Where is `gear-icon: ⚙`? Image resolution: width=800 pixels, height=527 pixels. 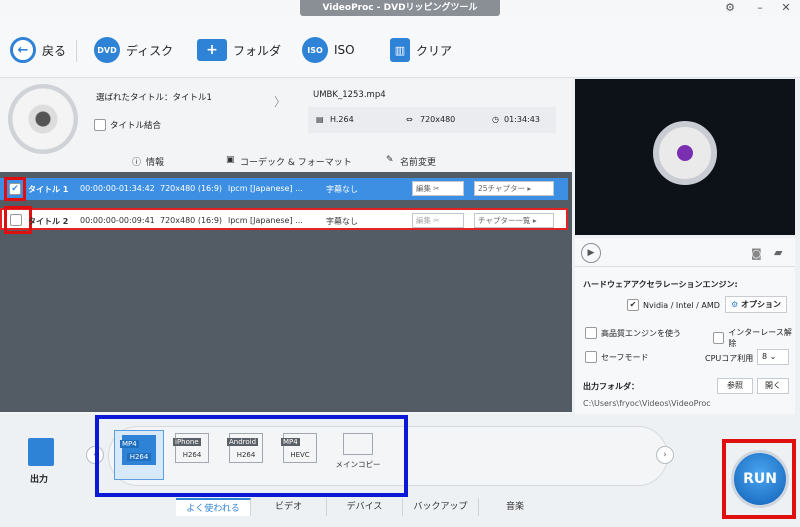 gear-icon: ⚙ is located at coordinates (735, 304).